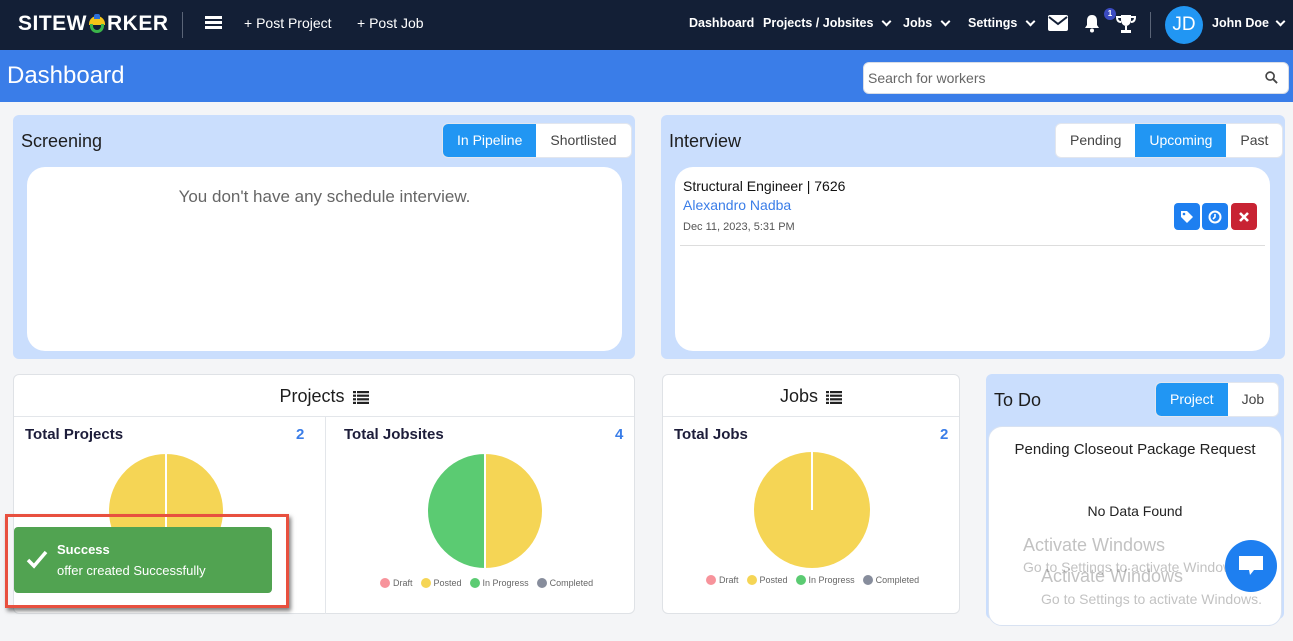 The width and height of the screenshot is (1293, 641). I want to click on screening-title: Screening, so click(62, 141).